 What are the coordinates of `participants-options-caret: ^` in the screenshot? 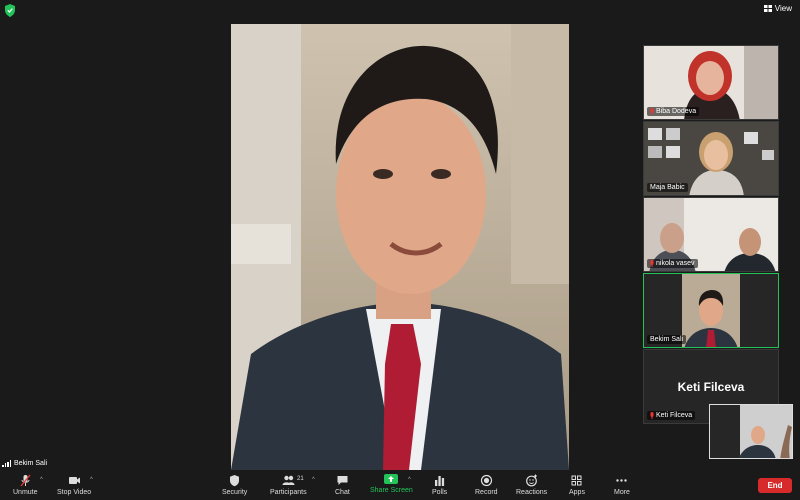 It's located at (313, 480).